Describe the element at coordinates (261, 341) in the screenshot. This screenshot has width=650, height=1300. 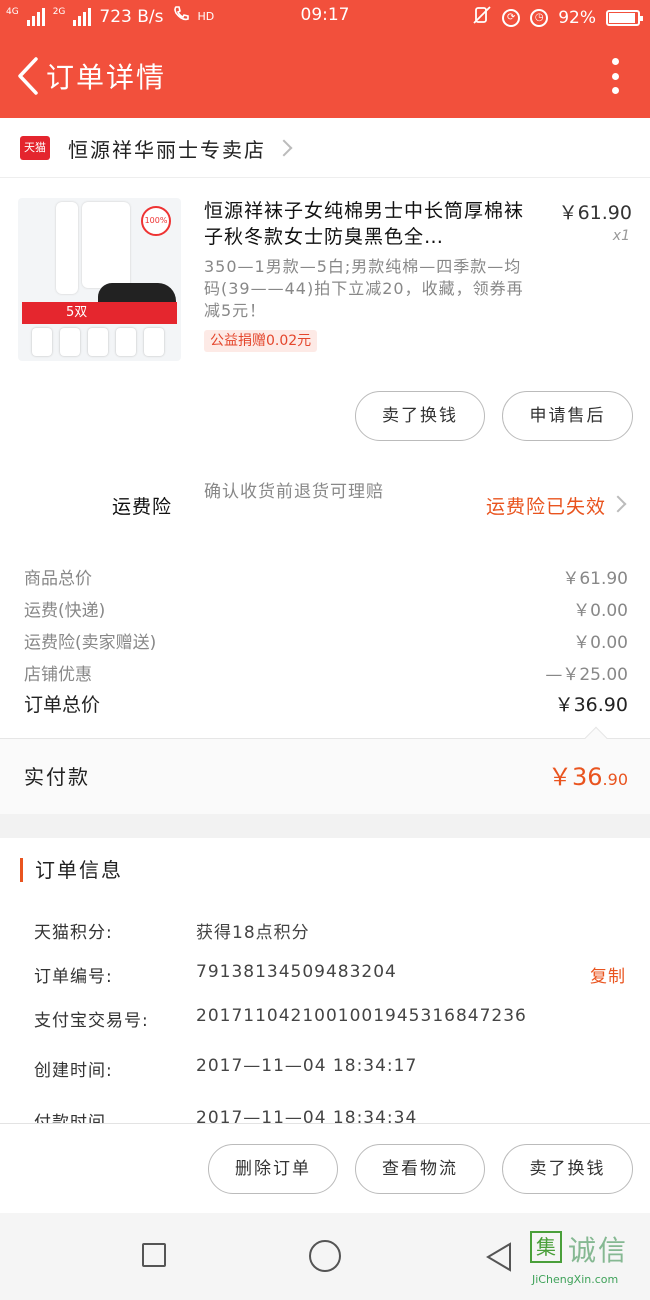
I see `charity-tag: 公益捐赠0.02元` at that location.